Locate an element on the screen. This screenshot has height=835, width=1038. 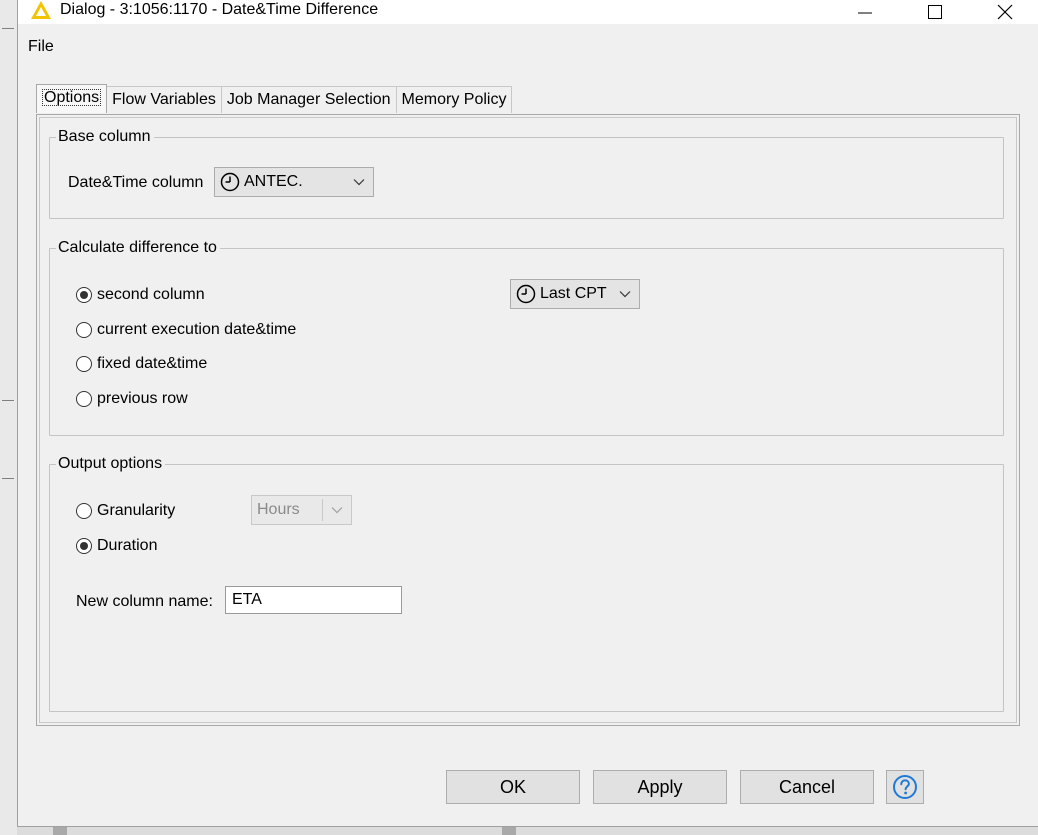
date-time-column-value: ANTEC. is located at coordinates (273, 181).